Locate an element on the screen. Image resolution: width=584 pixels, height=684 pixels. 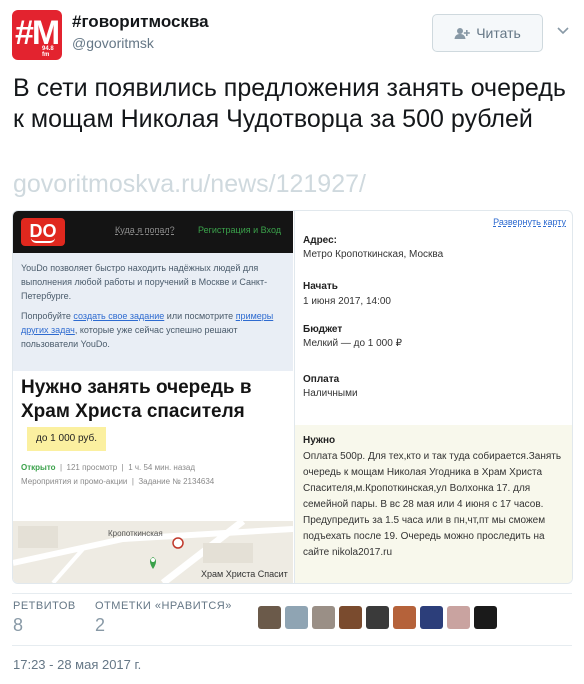
youdo-logo: DO is located at coordinates (43, 232).